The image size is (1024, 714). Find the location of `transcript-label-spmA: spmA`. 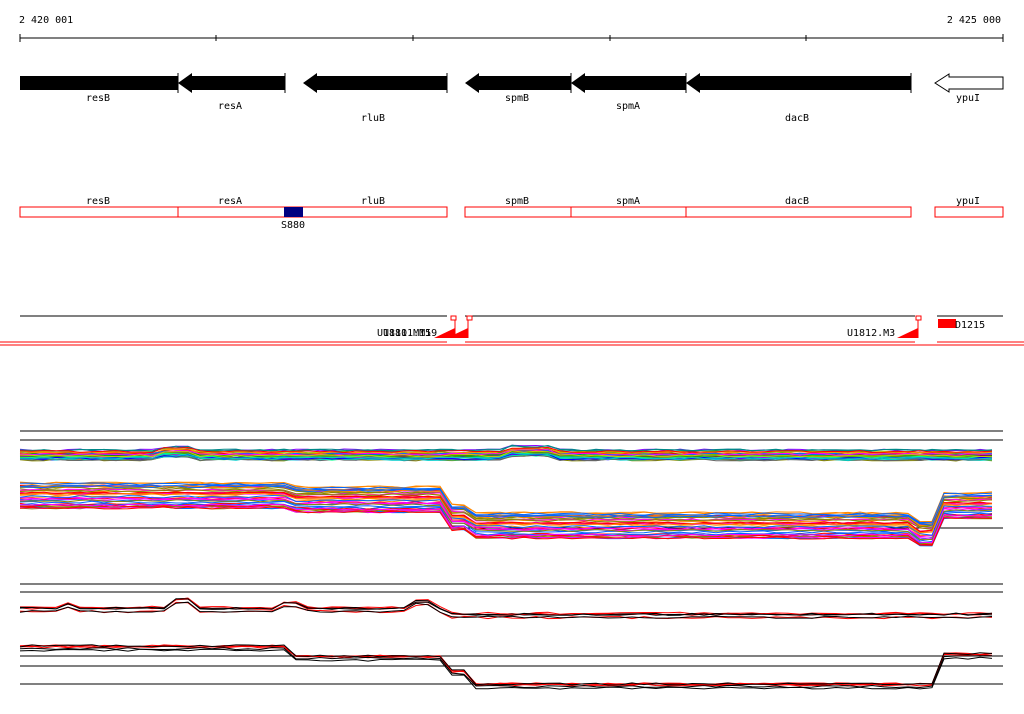

transcript-label-spmA: spmA is located at coordinates (628, 201).